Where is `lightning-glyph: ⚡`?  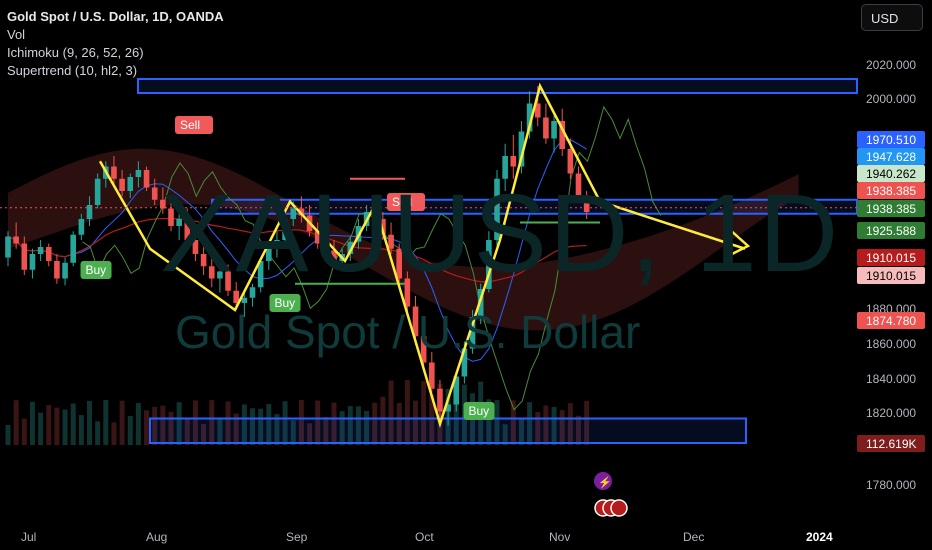 lightning-glyph: ⚡ is located at coordinates (605, 482).